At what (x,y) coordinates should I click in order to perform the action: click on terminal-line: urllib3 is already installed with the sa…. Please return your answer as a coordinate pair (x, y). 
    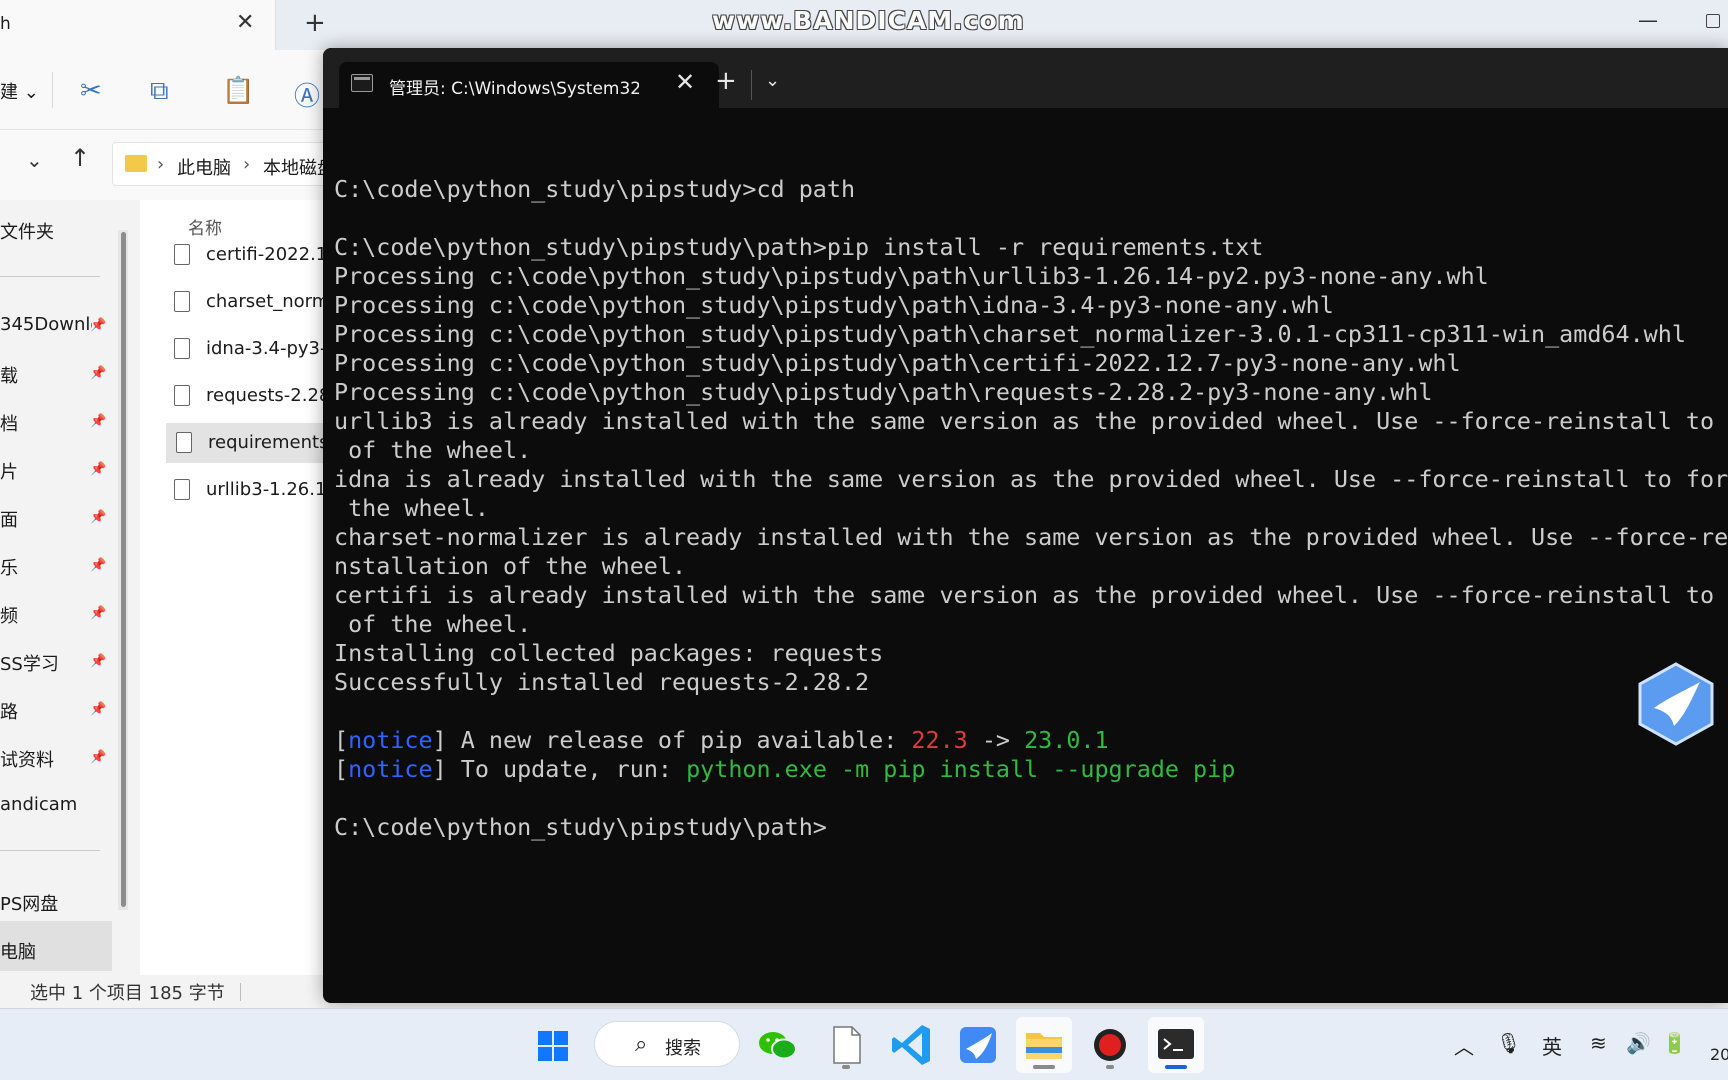
    Looking at the image, I should click on (1031, 421).